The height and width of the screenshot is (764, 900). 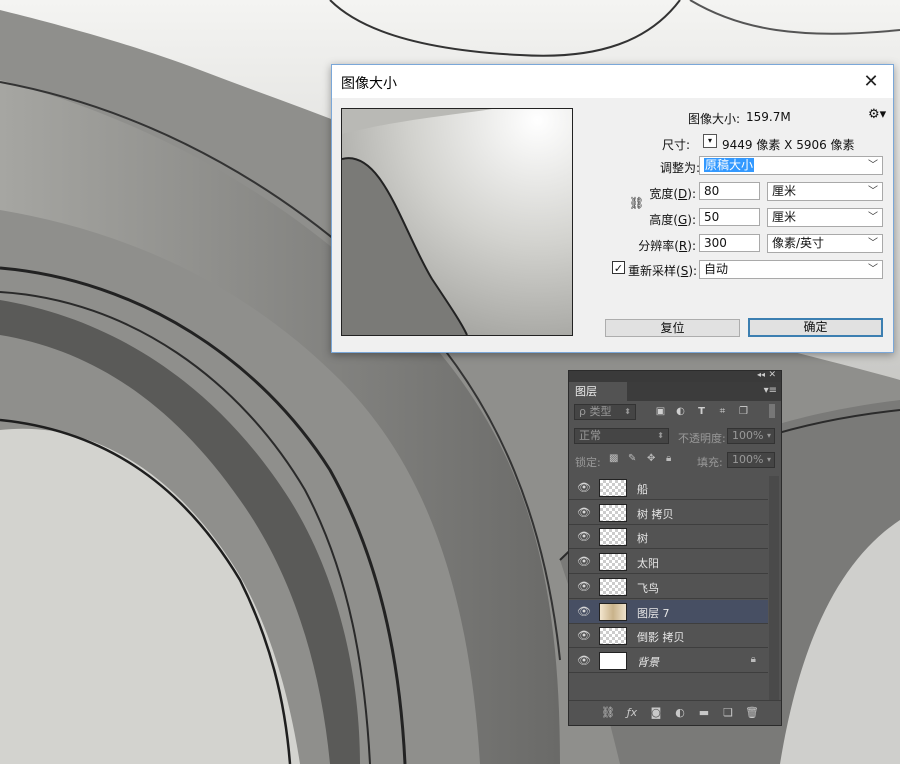 What do you see at coordinates (660, 411) in the screenshot?
I see `pixel-filter-icon: ▣` at bounding box center [660, 411].